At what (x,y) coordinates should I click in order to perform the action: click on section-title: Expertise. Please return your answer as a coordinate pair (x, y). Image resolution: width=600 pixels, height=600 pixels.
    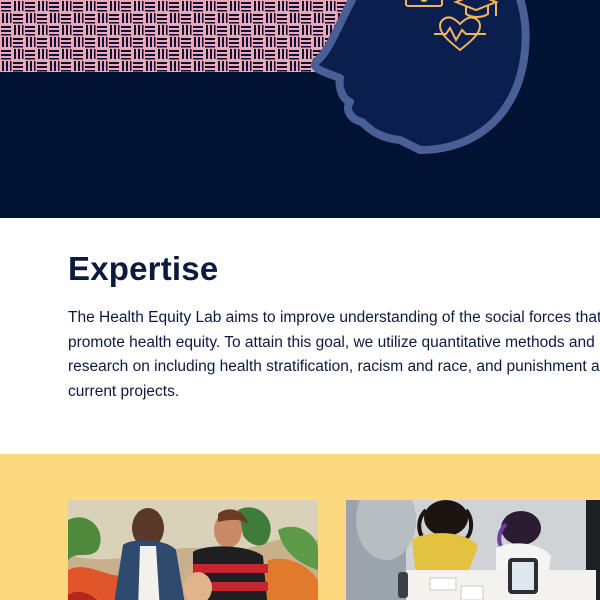
    Looking at the image, I should click on (143, 268).